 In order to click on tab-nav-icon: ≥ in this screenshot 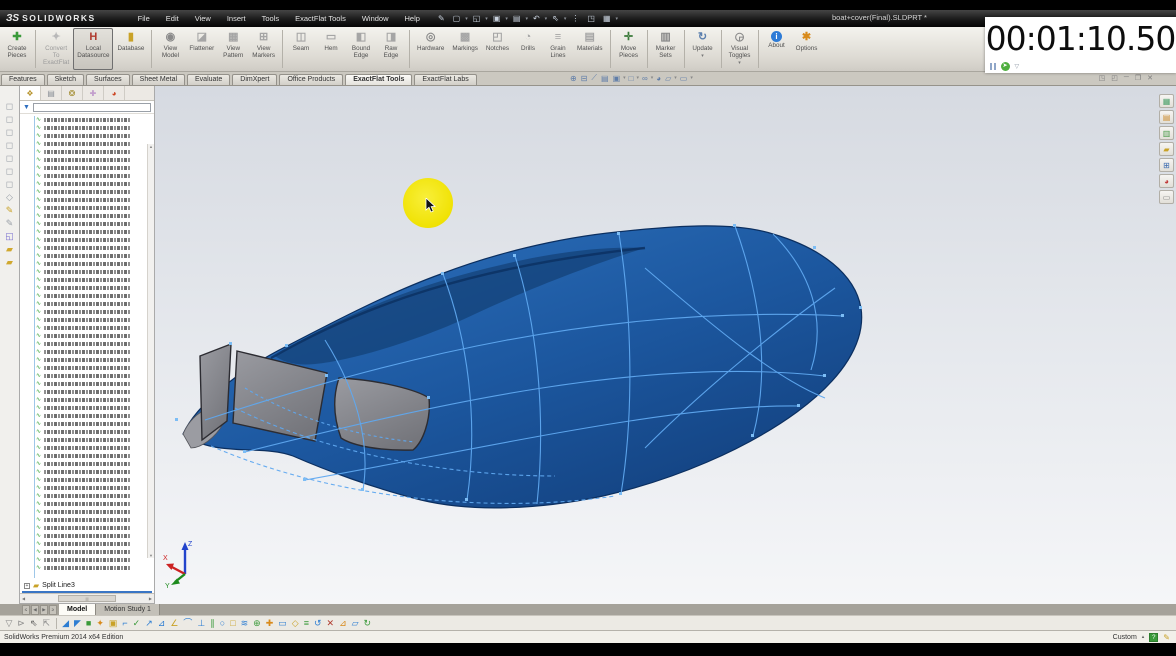, I will do `click(53, 609)`.